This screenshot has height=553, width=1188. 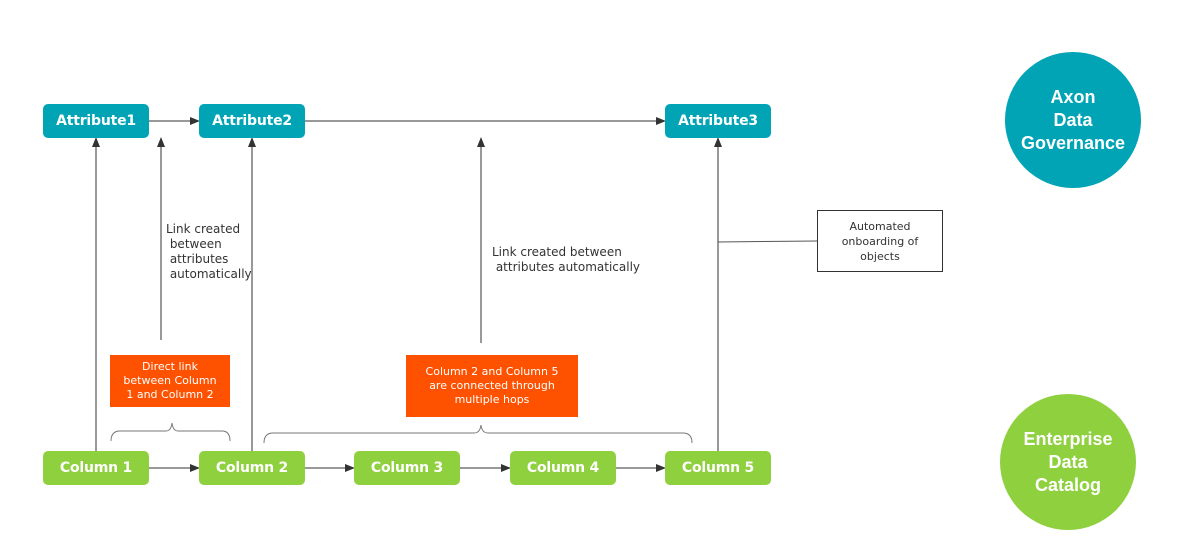 What do you see at coordinates (718, 468) in the screenshot?
I see `node-column5: Column 5` at bounding box center [718, 468].